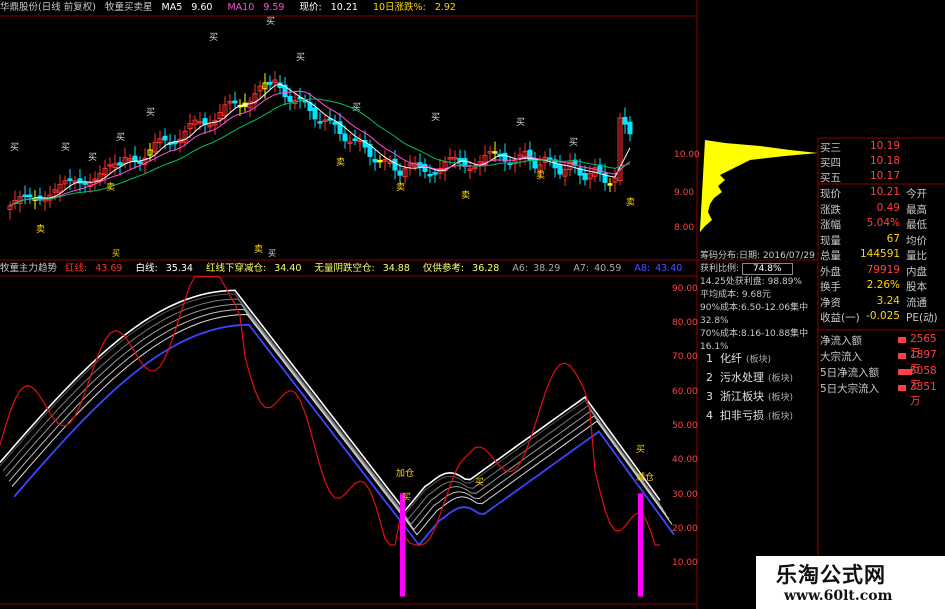 This screenshot has height=609, width=945. I want to click on ind-tick: 40.00, so click(685, 460).